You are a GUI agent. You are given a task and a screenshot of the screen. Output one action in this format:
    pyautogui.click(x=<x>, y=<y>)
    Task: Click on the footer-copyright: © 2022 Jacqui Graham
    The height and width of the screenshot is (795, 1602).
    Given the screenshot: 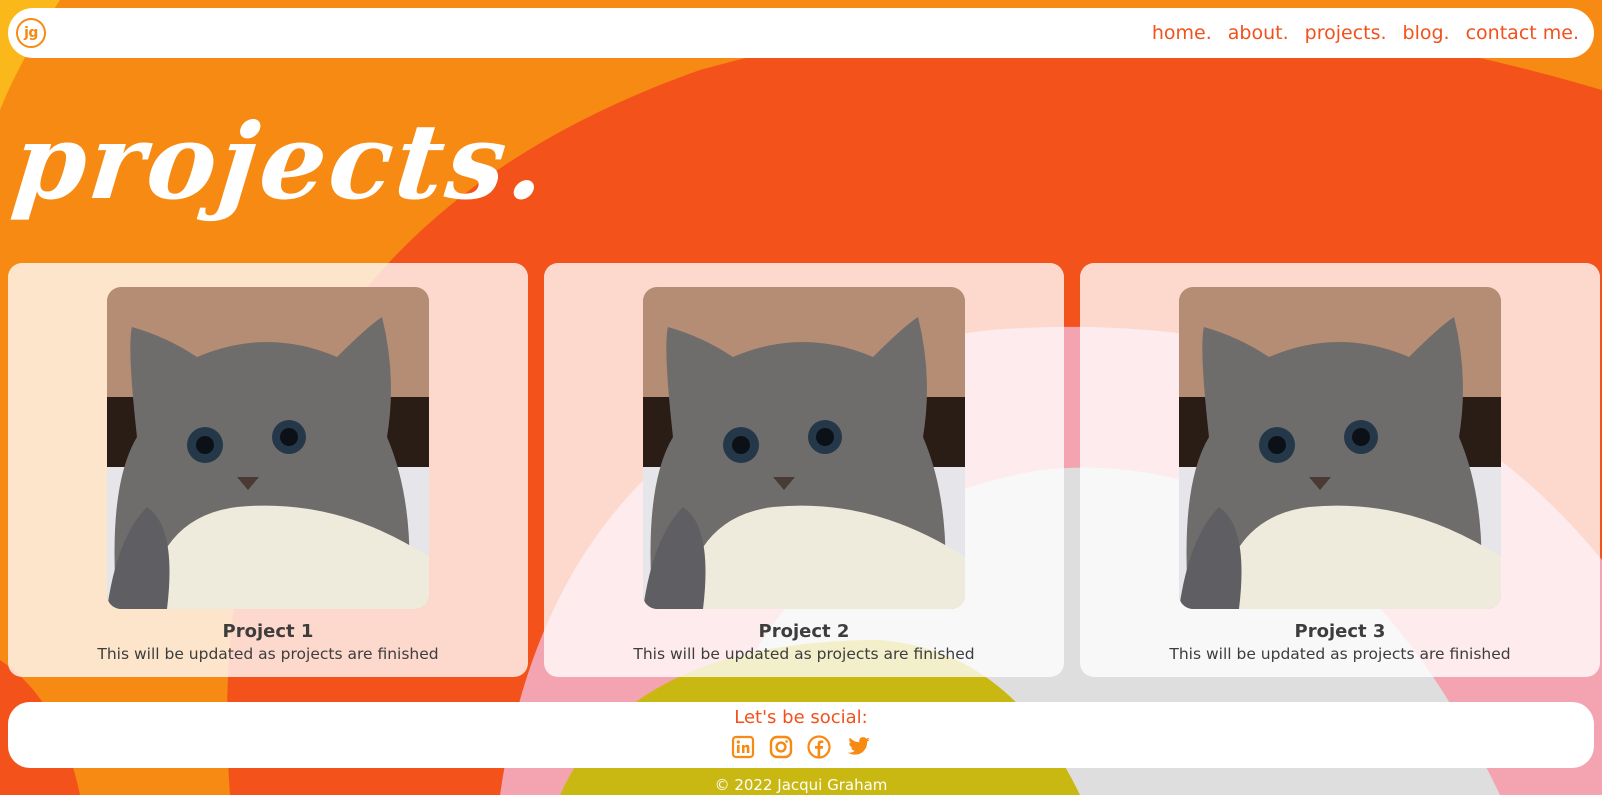 What is the action you would take?
    pyautogui.click(x=801, y=785)
    